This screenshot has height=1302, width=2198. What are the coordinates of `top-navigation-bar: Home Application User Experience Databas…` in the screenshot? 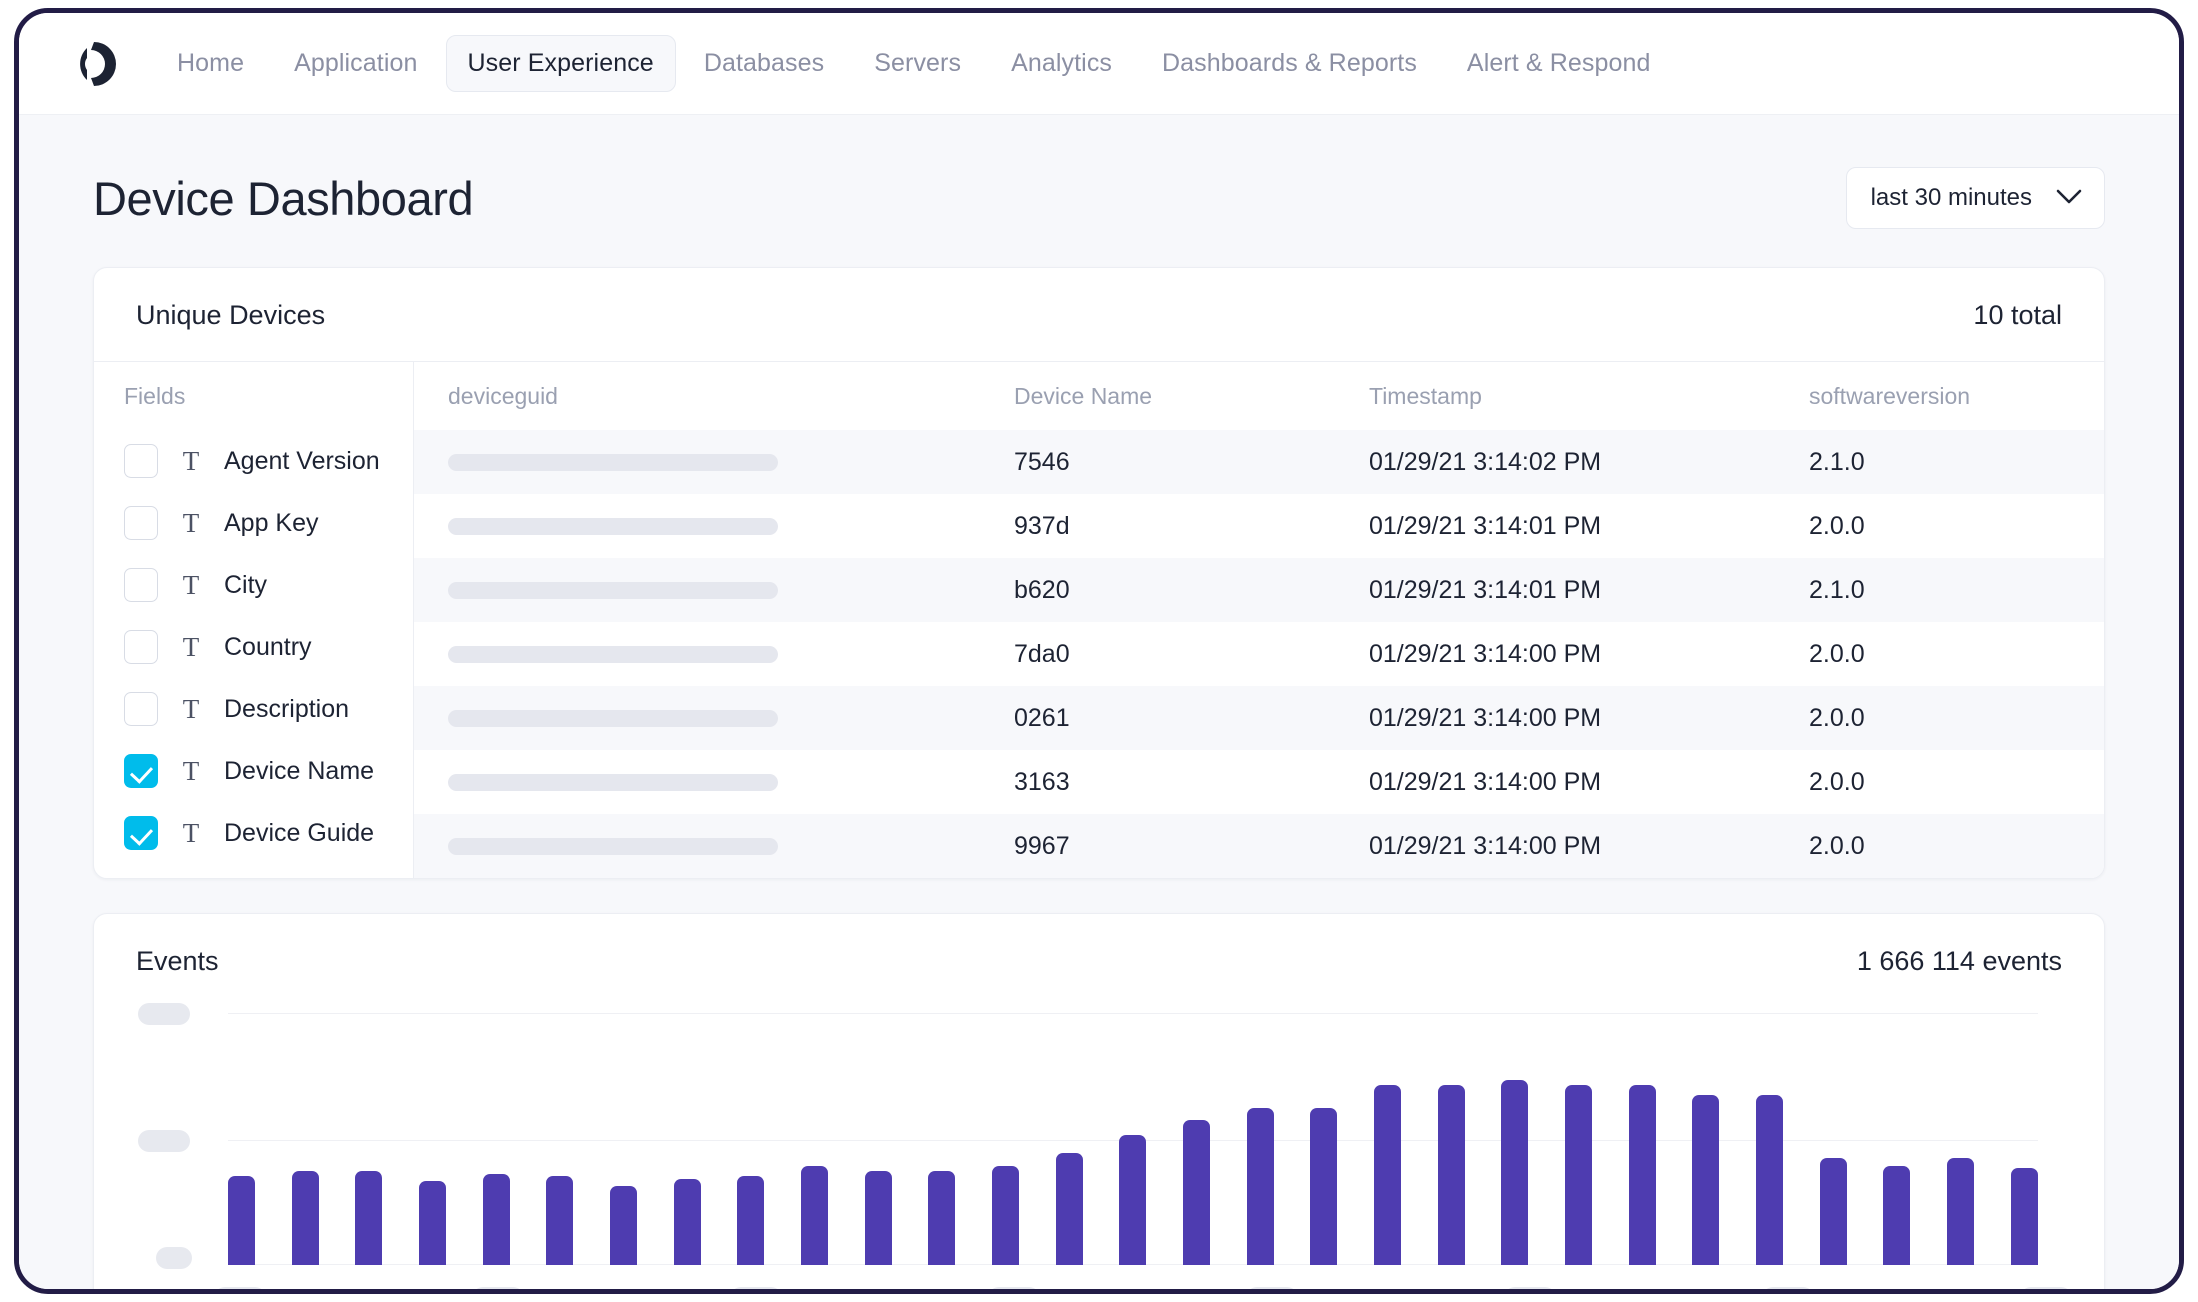 It's located at (1099, 64).